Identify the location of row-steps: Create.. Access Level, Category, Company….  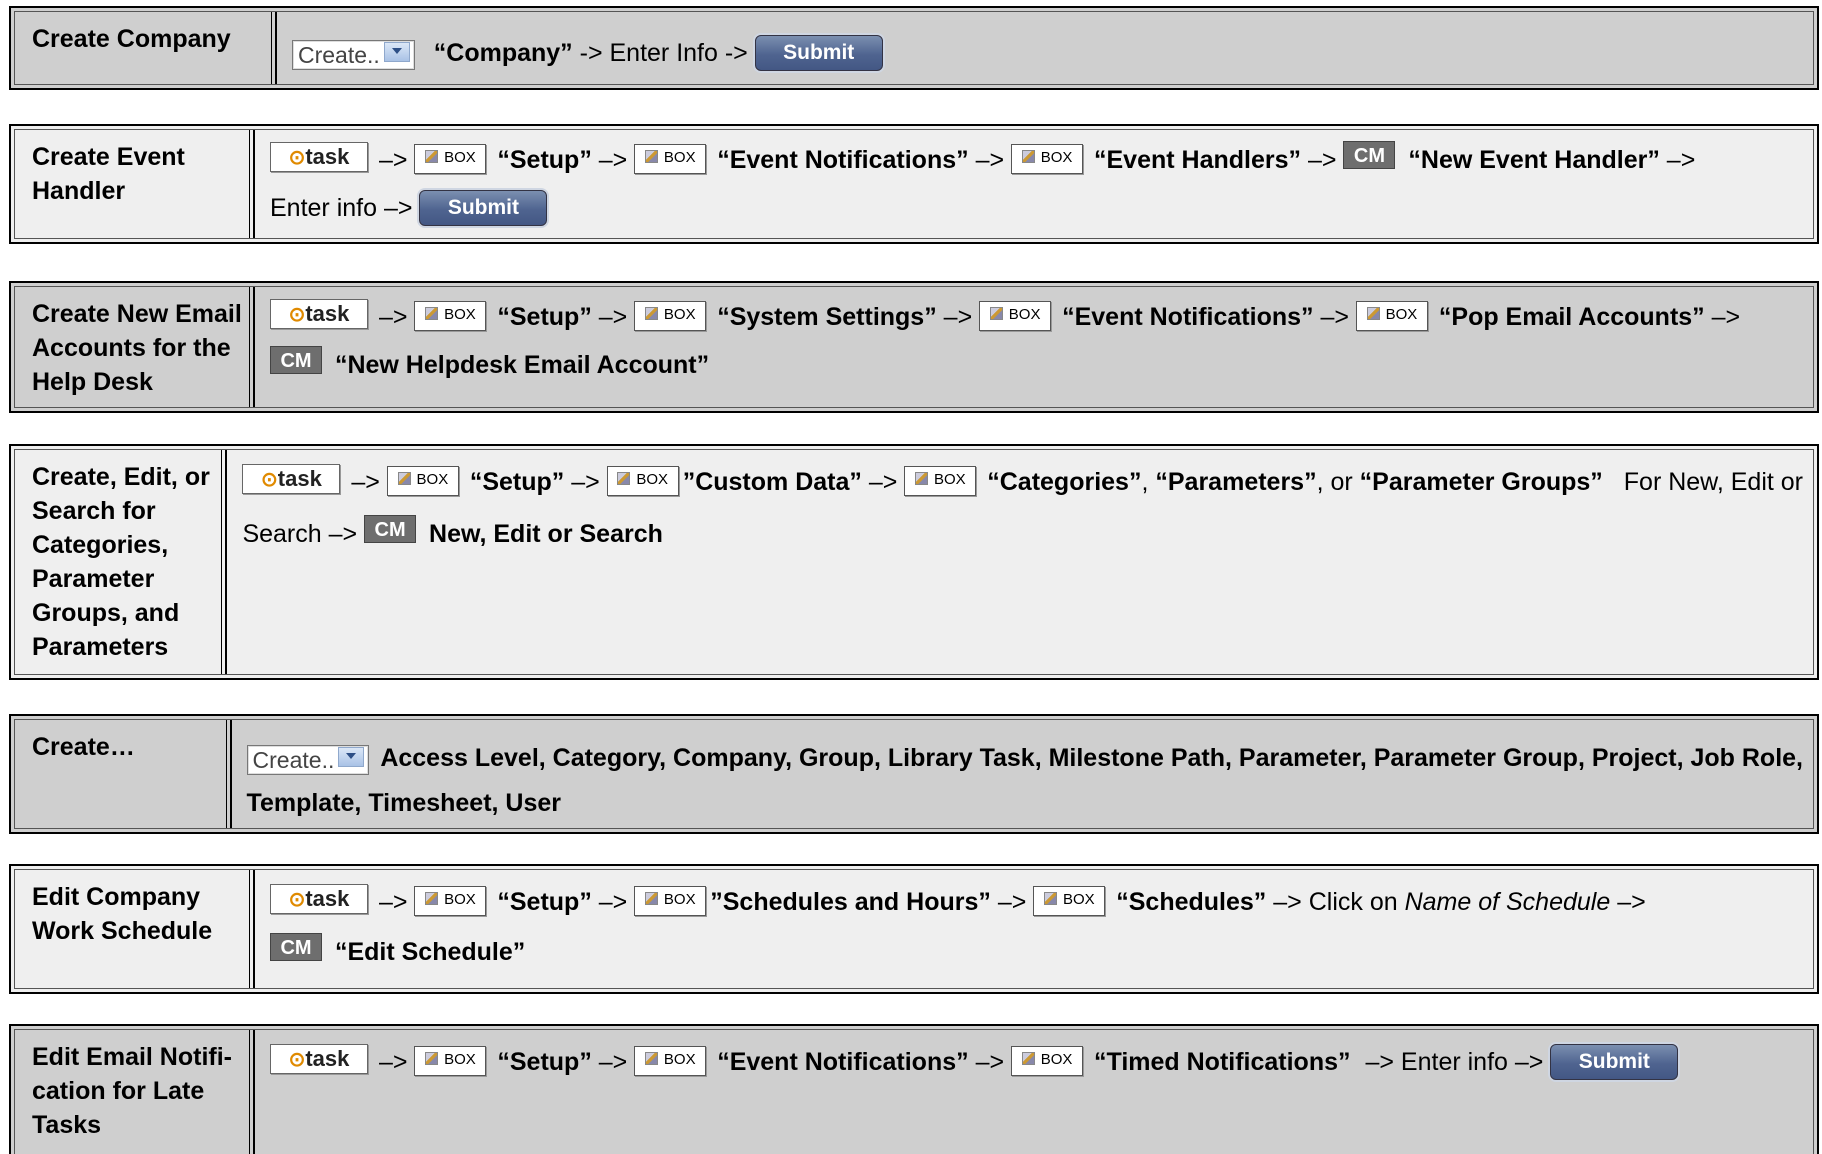
(1024, 780).